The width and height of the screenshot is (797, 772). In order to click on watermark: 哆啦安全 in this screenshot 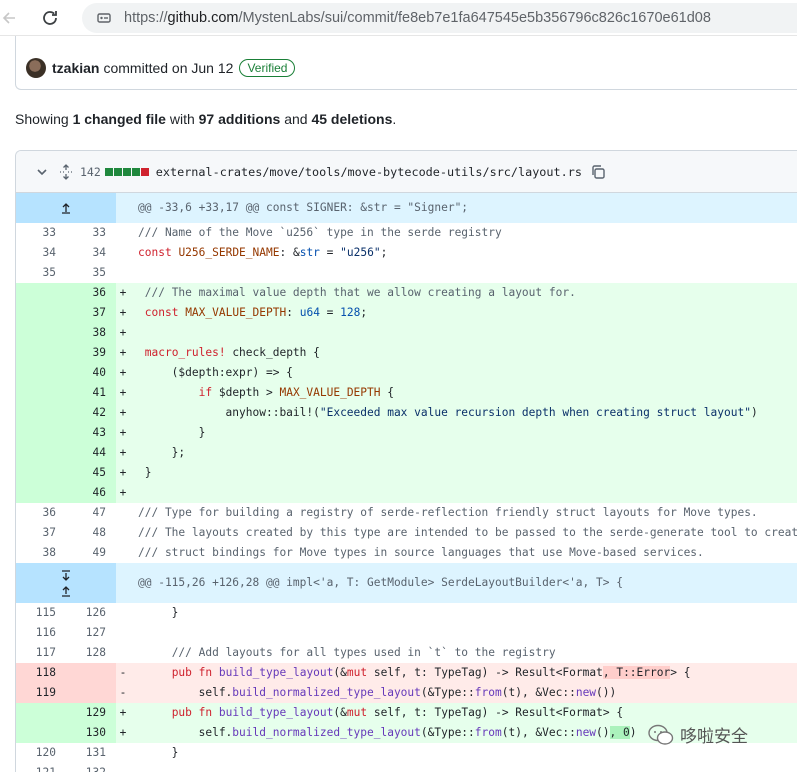, I will do `click(698, 734)`.